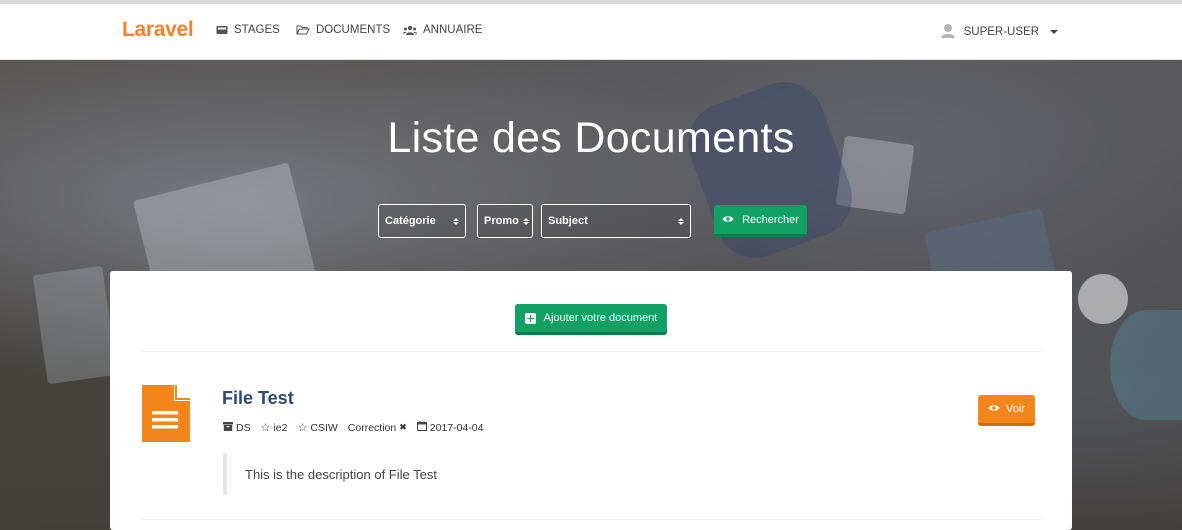  What do you see at coordinates (75, 325) in the screenshot?
I see `background-paper` at bounding box center [75, 325].